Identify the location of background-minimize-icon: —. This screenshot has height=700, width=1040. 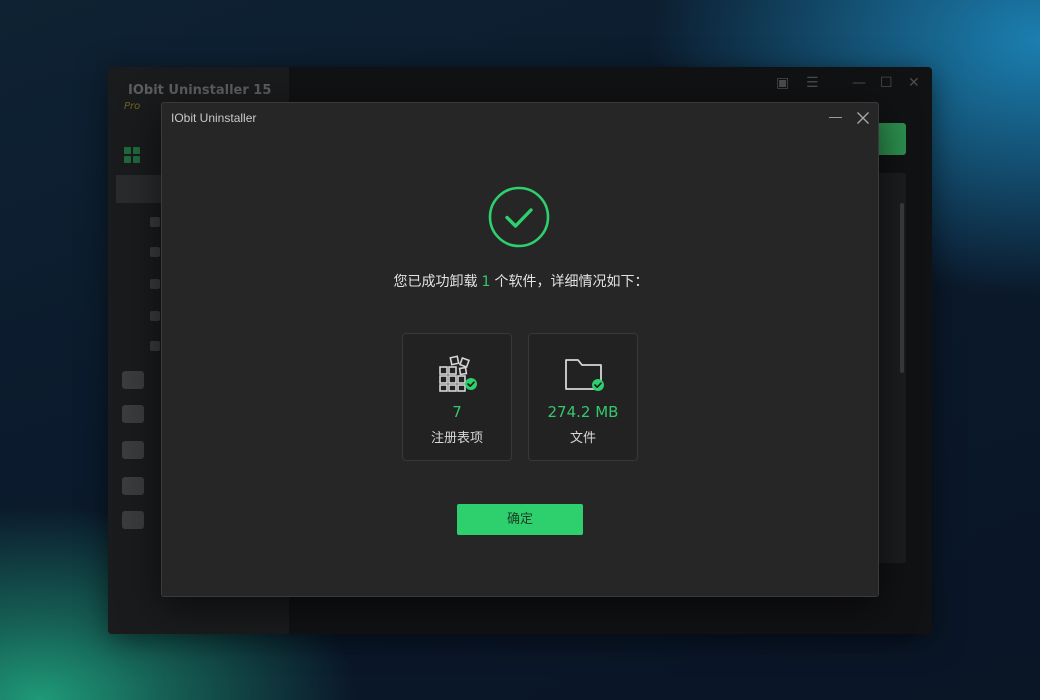
(859, 83).